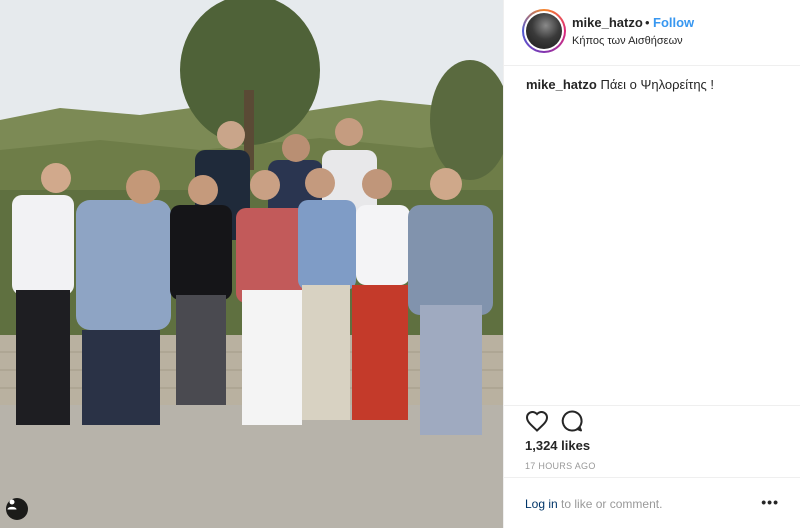 The height and width of the screenshot is (528, 800). I want to click on post-actions: 1,324 likes 17 HOURS AGO, so click(652, 445).